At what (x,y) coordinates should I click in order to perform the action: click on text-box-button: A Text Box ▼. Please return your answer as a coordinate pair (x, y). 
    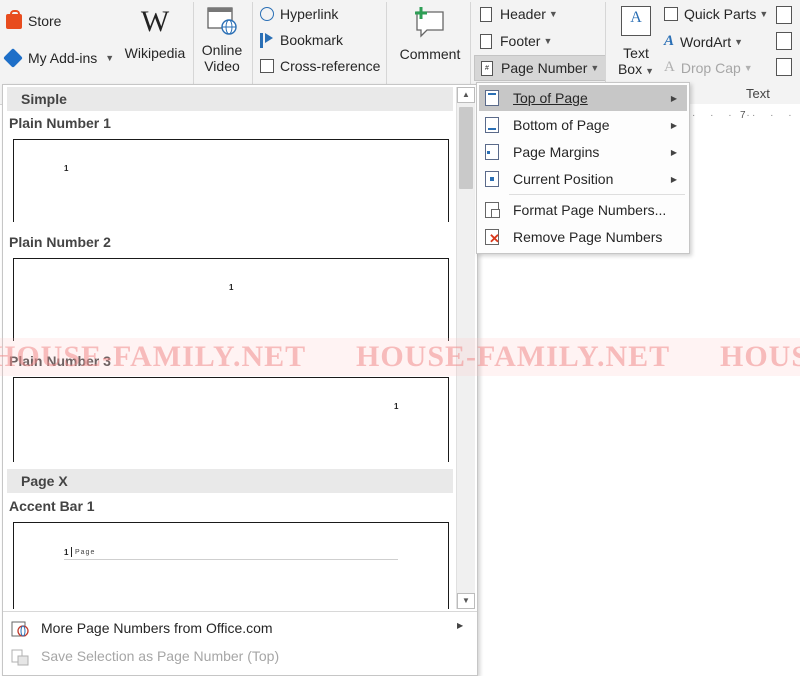
    Looking at the image, I should click on (636, 41).